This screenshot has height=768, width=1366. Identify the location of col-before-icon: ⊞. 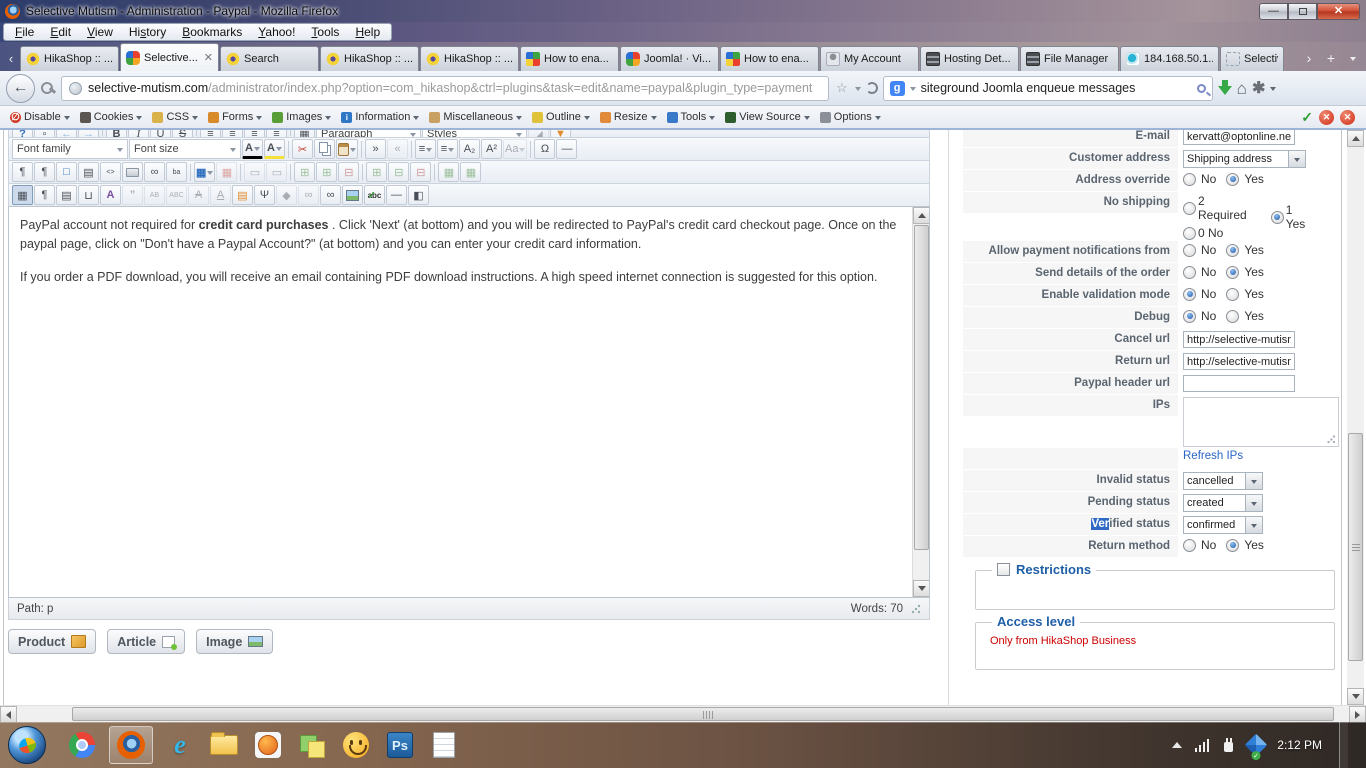
(377, 172).